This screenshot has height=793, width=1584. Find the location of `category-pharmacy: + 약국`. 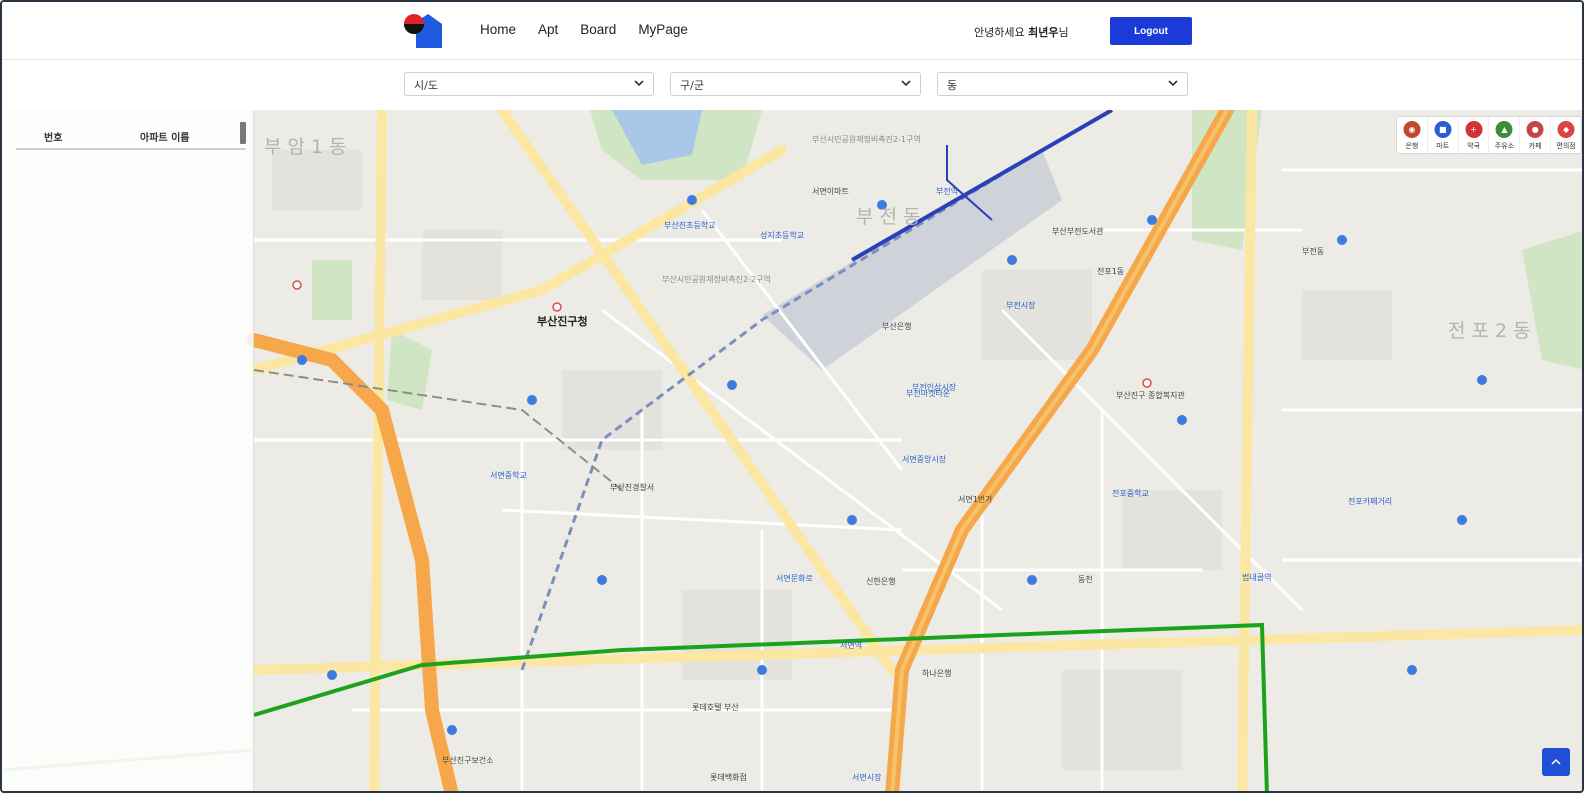

category-pharmacy: + 약국 is located at coordinates (1474, 135).